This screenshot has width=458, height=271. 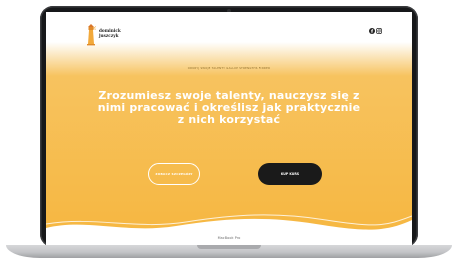 What do you see at coordinates (290, 174) in the screenshot?
I see `buy-course-button: KUP KURS` at bounding box center [290, 174].